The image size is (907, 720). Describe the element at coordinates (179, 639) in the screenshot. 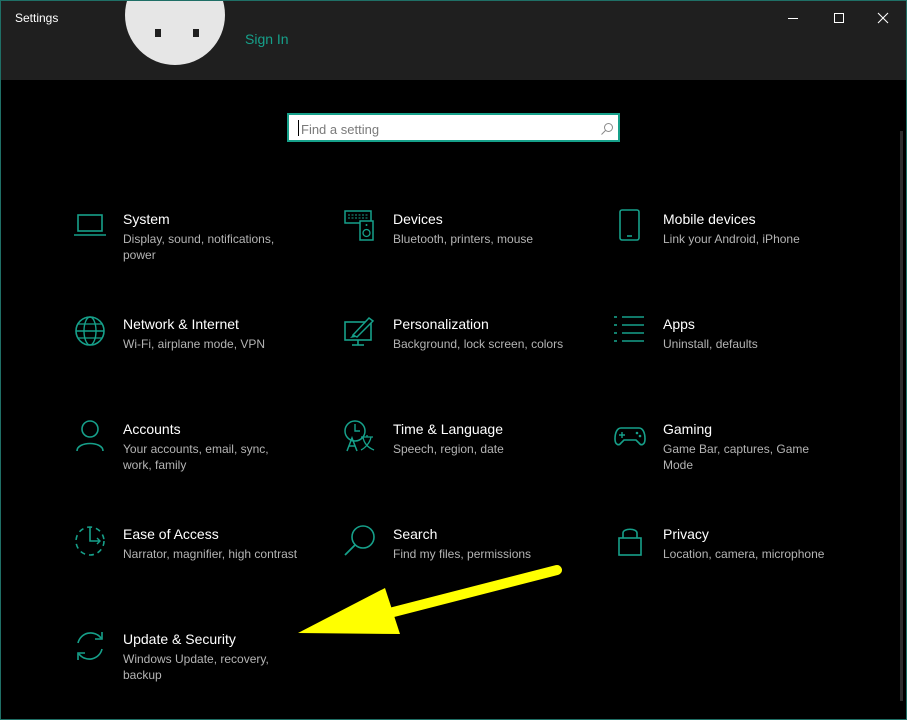

I see `tile-title: Update & Security` at that location.